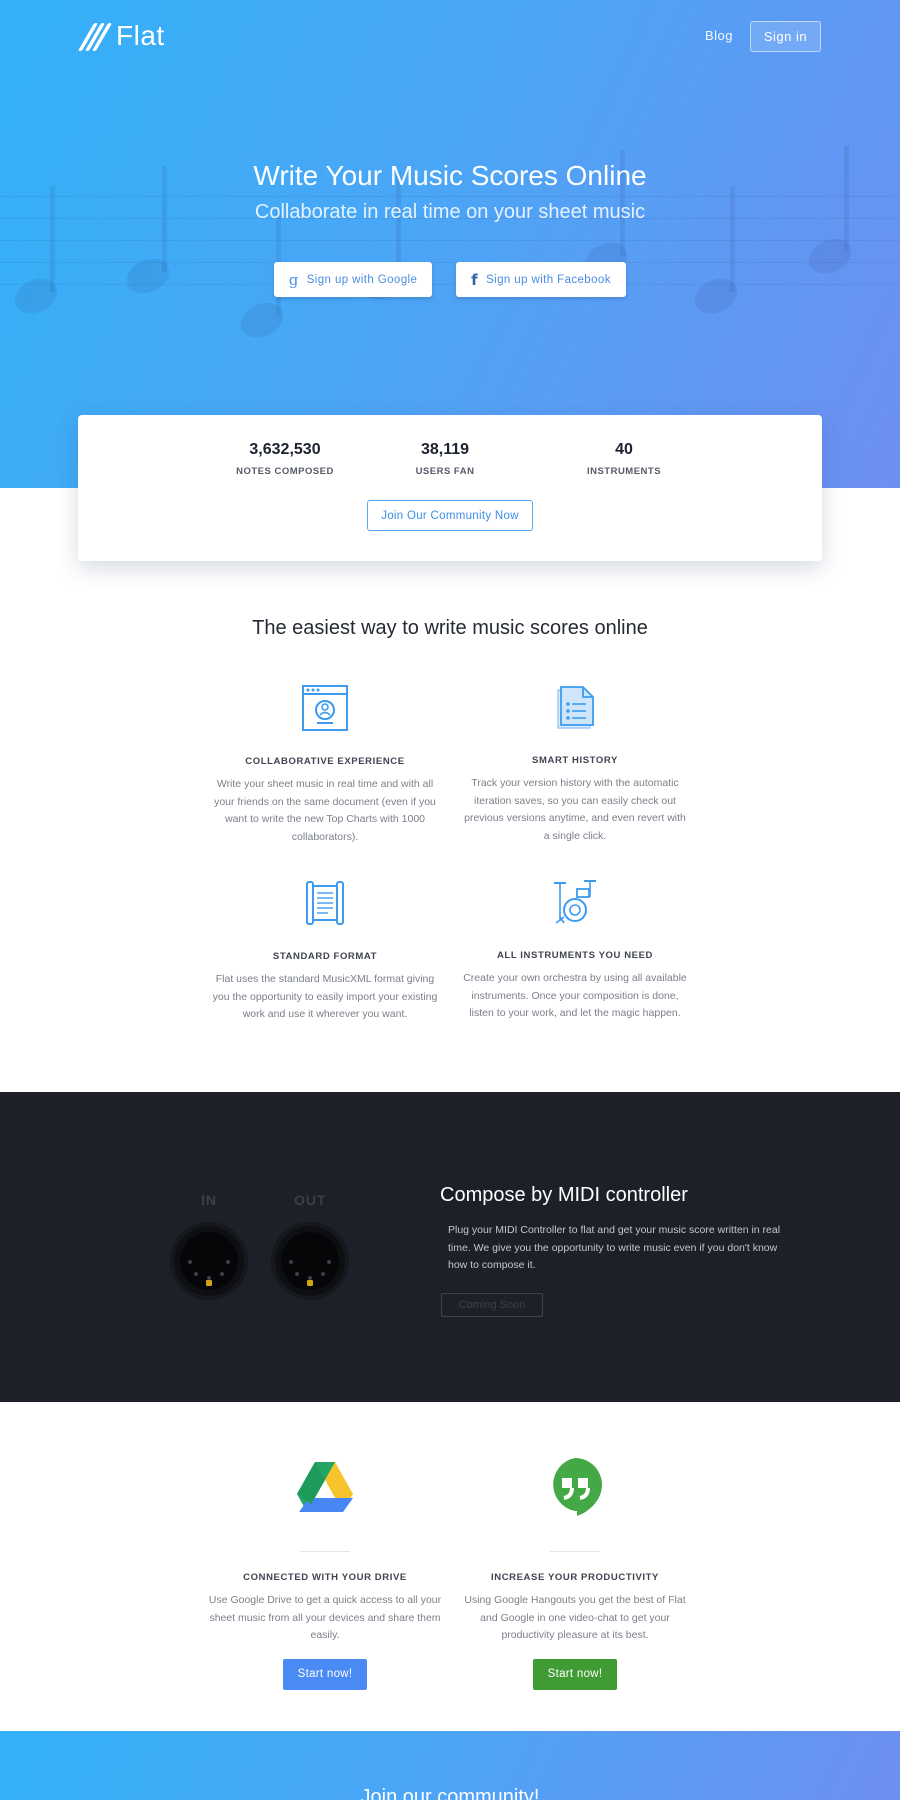  I want to click on coming-soon-button: Coming Soon, so click(492, 1305).